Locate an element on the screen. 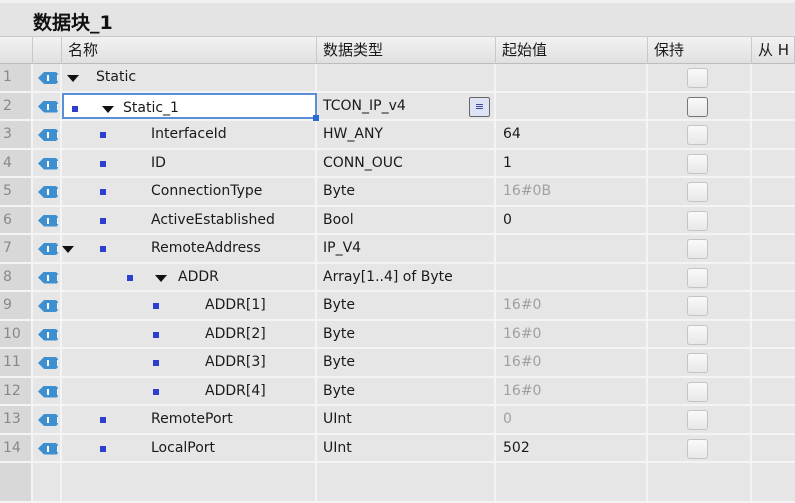 The height and width of the screenshot is (503, 795). table-row: 10 ADDR[2] Byte 16#0 is located at coordinates (397, 334).